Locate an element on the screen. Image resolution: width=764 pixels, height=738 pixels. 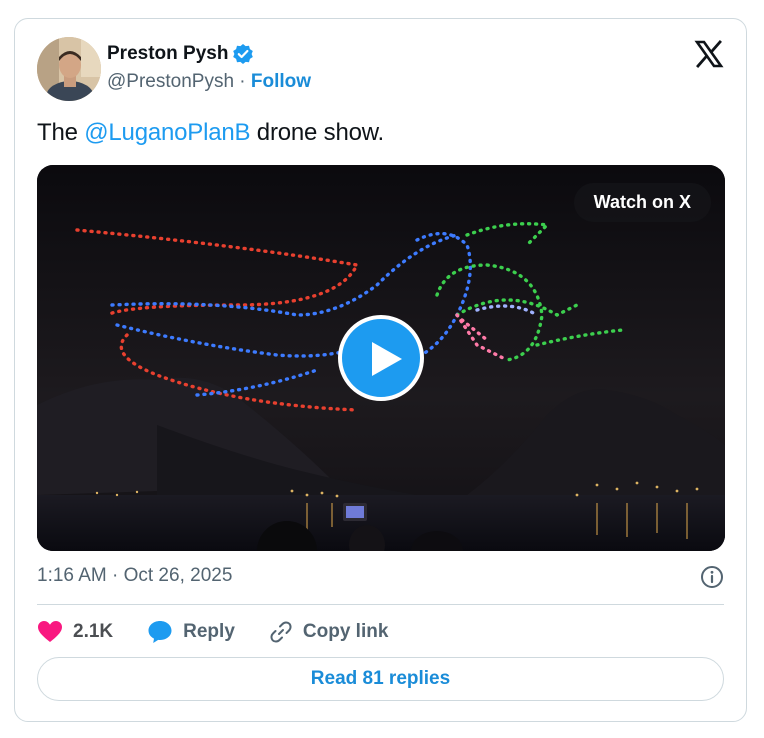
divider is located at coordinates (380, 604).